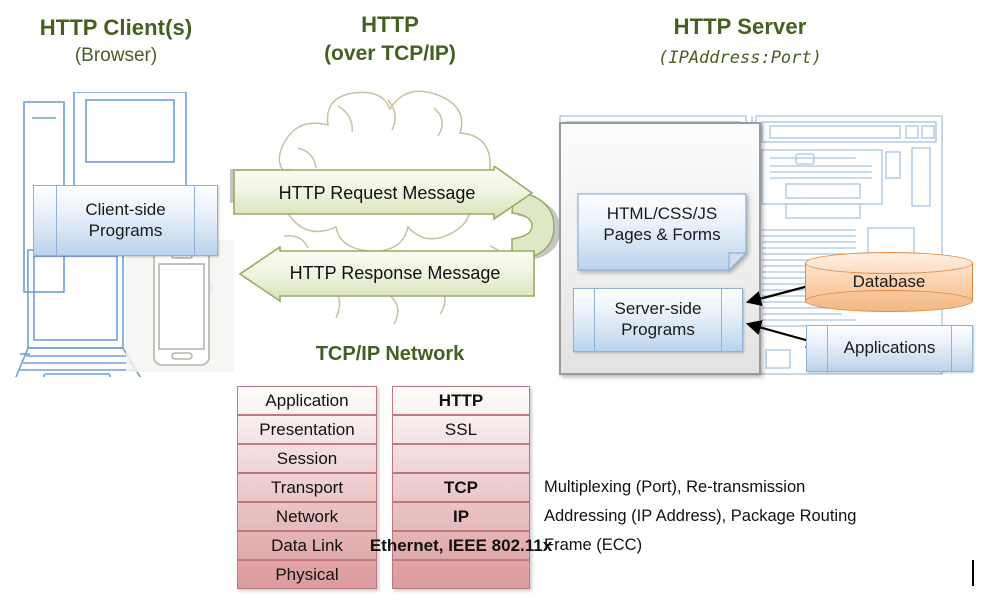 Image resolution: width=987 pixels, height=608 pixels. What do you see at coordinates (307, 545) in the screenshot?
I see `osi-layer-row: Data Link` at bounding box center [307, 545].